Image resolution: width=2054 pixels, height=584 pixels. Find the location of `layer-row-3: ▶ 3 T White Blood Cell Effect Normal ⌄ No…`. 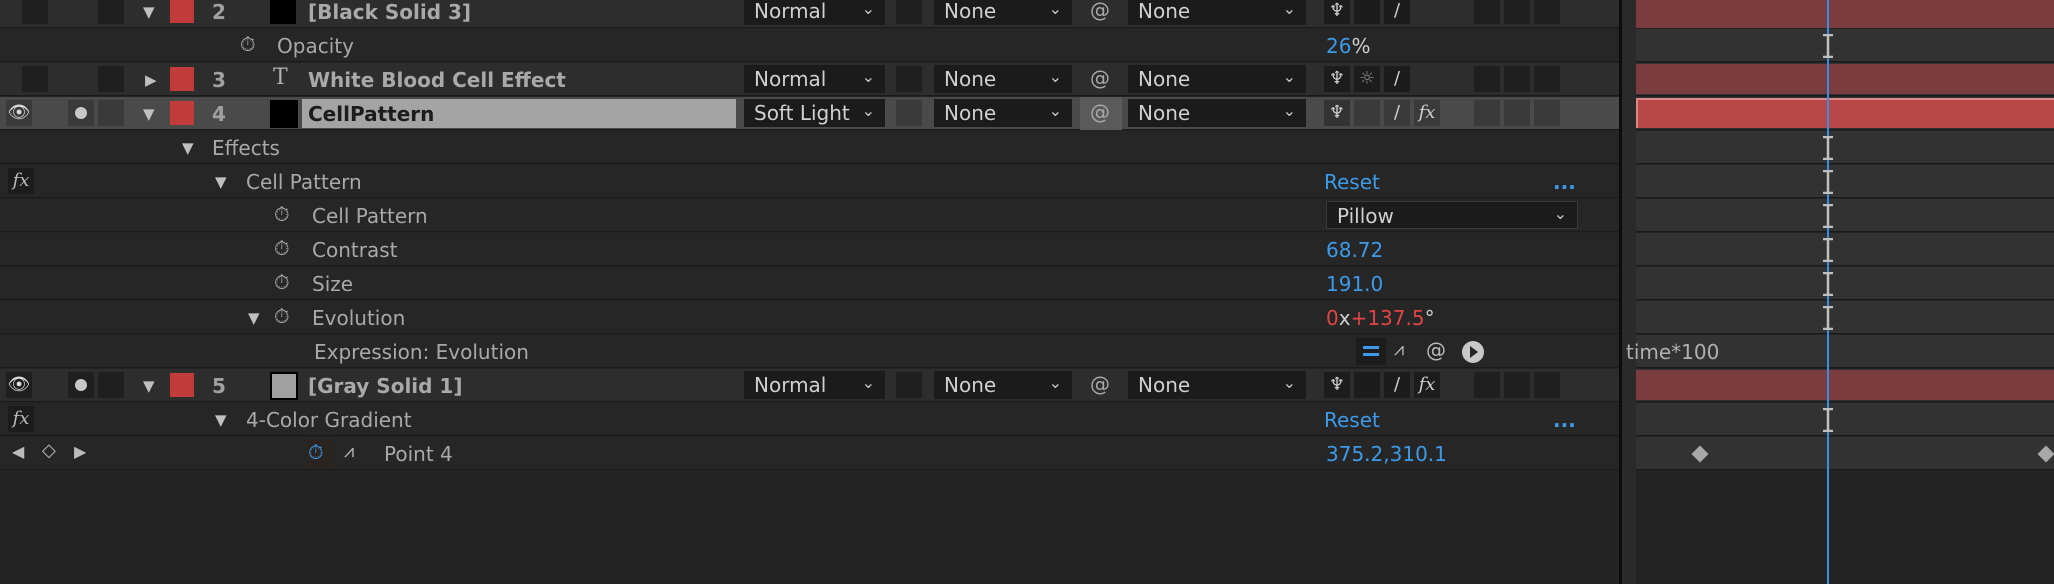

layer-row-3: ▶ 3 T White Blood Cell Effect Normal ⌄ No… is located at coordinates (810, 79).